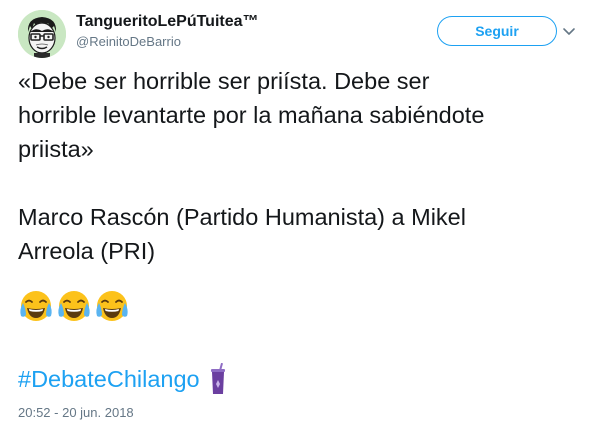 The image size is (591, 436). What do you see at coordinates (87, 251) in the screenshot?
I see `tweet-text-line: Arreola (PRI)` at bounding box center [87, 251].